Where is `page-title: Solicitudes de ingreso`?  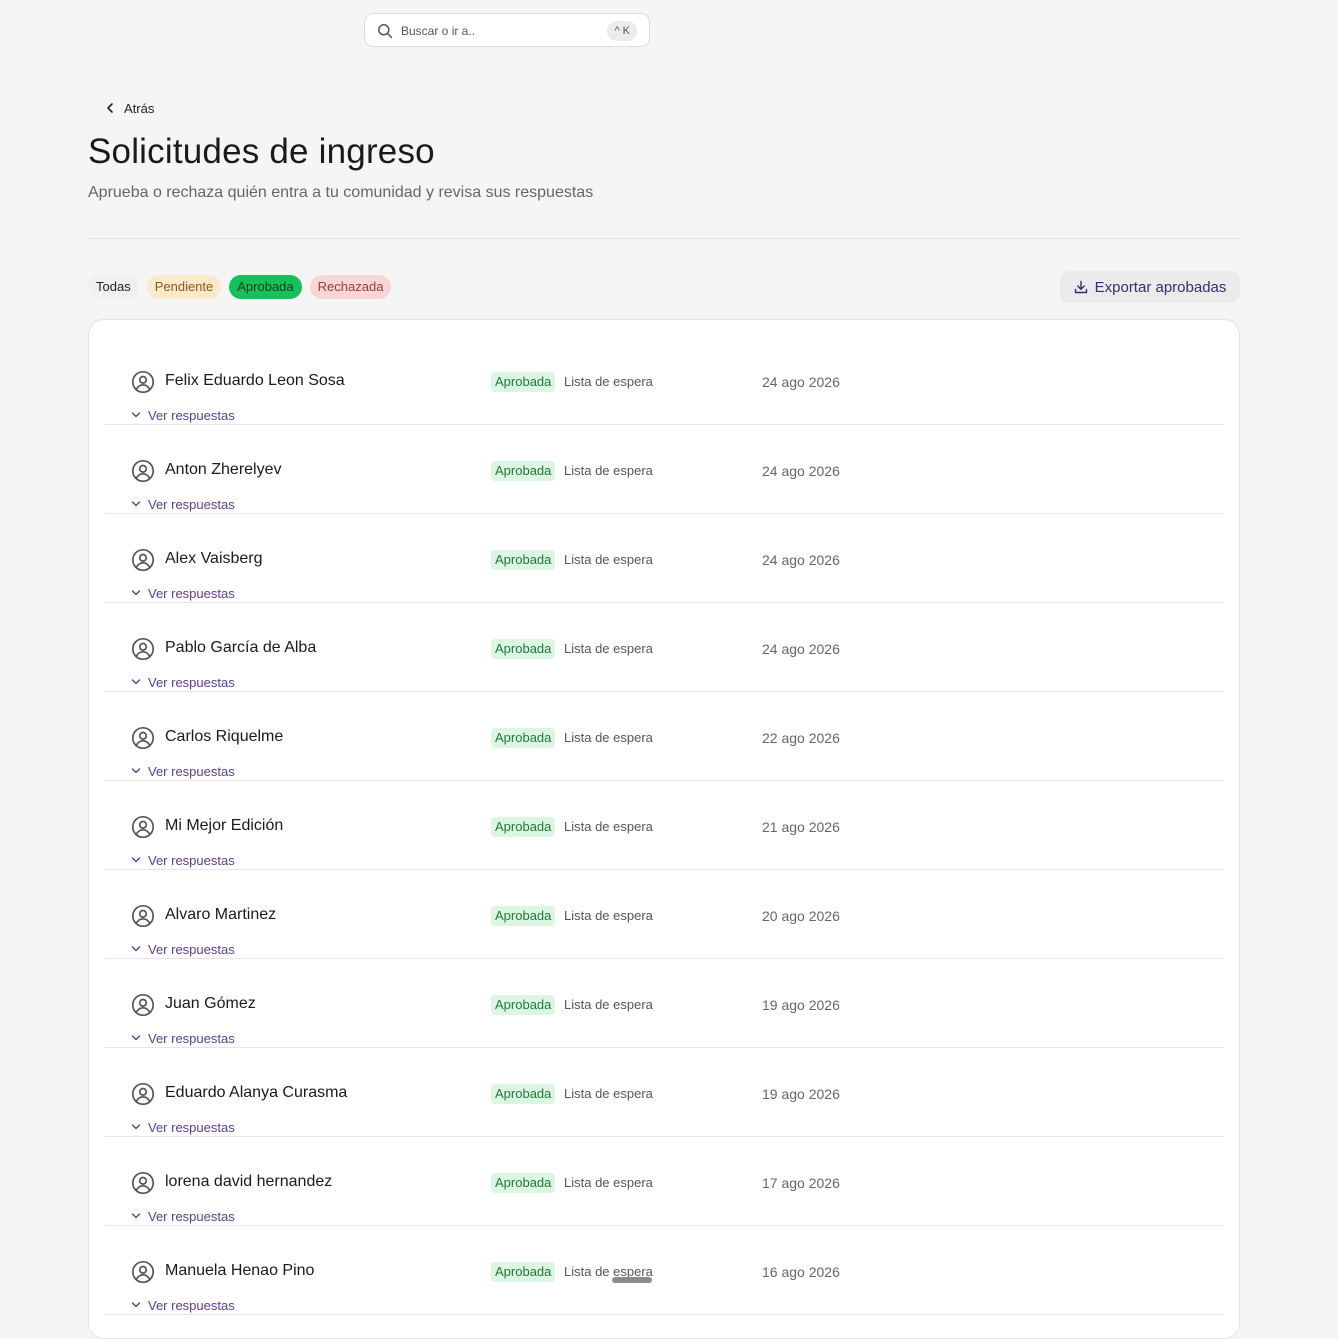
page-title: Solicitudes de ingreso is located at coordinates (261, 151).